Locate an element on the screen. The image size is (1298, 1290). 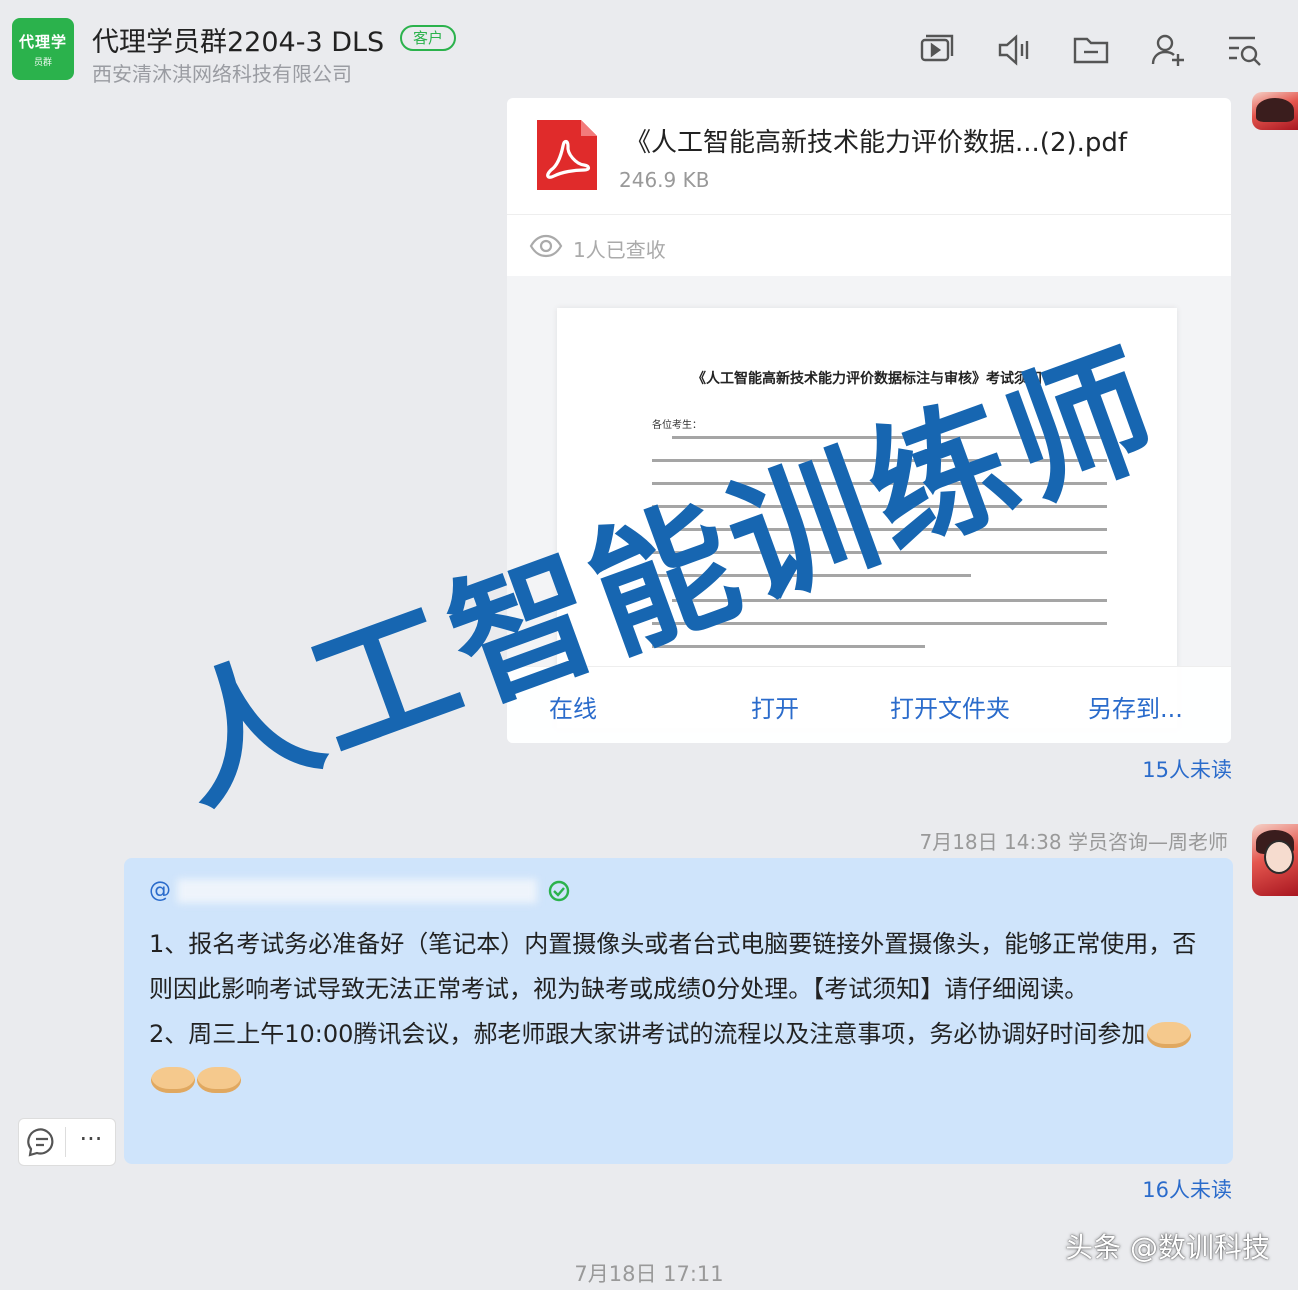
screen-share-icon is located at coordinates (937, 50).